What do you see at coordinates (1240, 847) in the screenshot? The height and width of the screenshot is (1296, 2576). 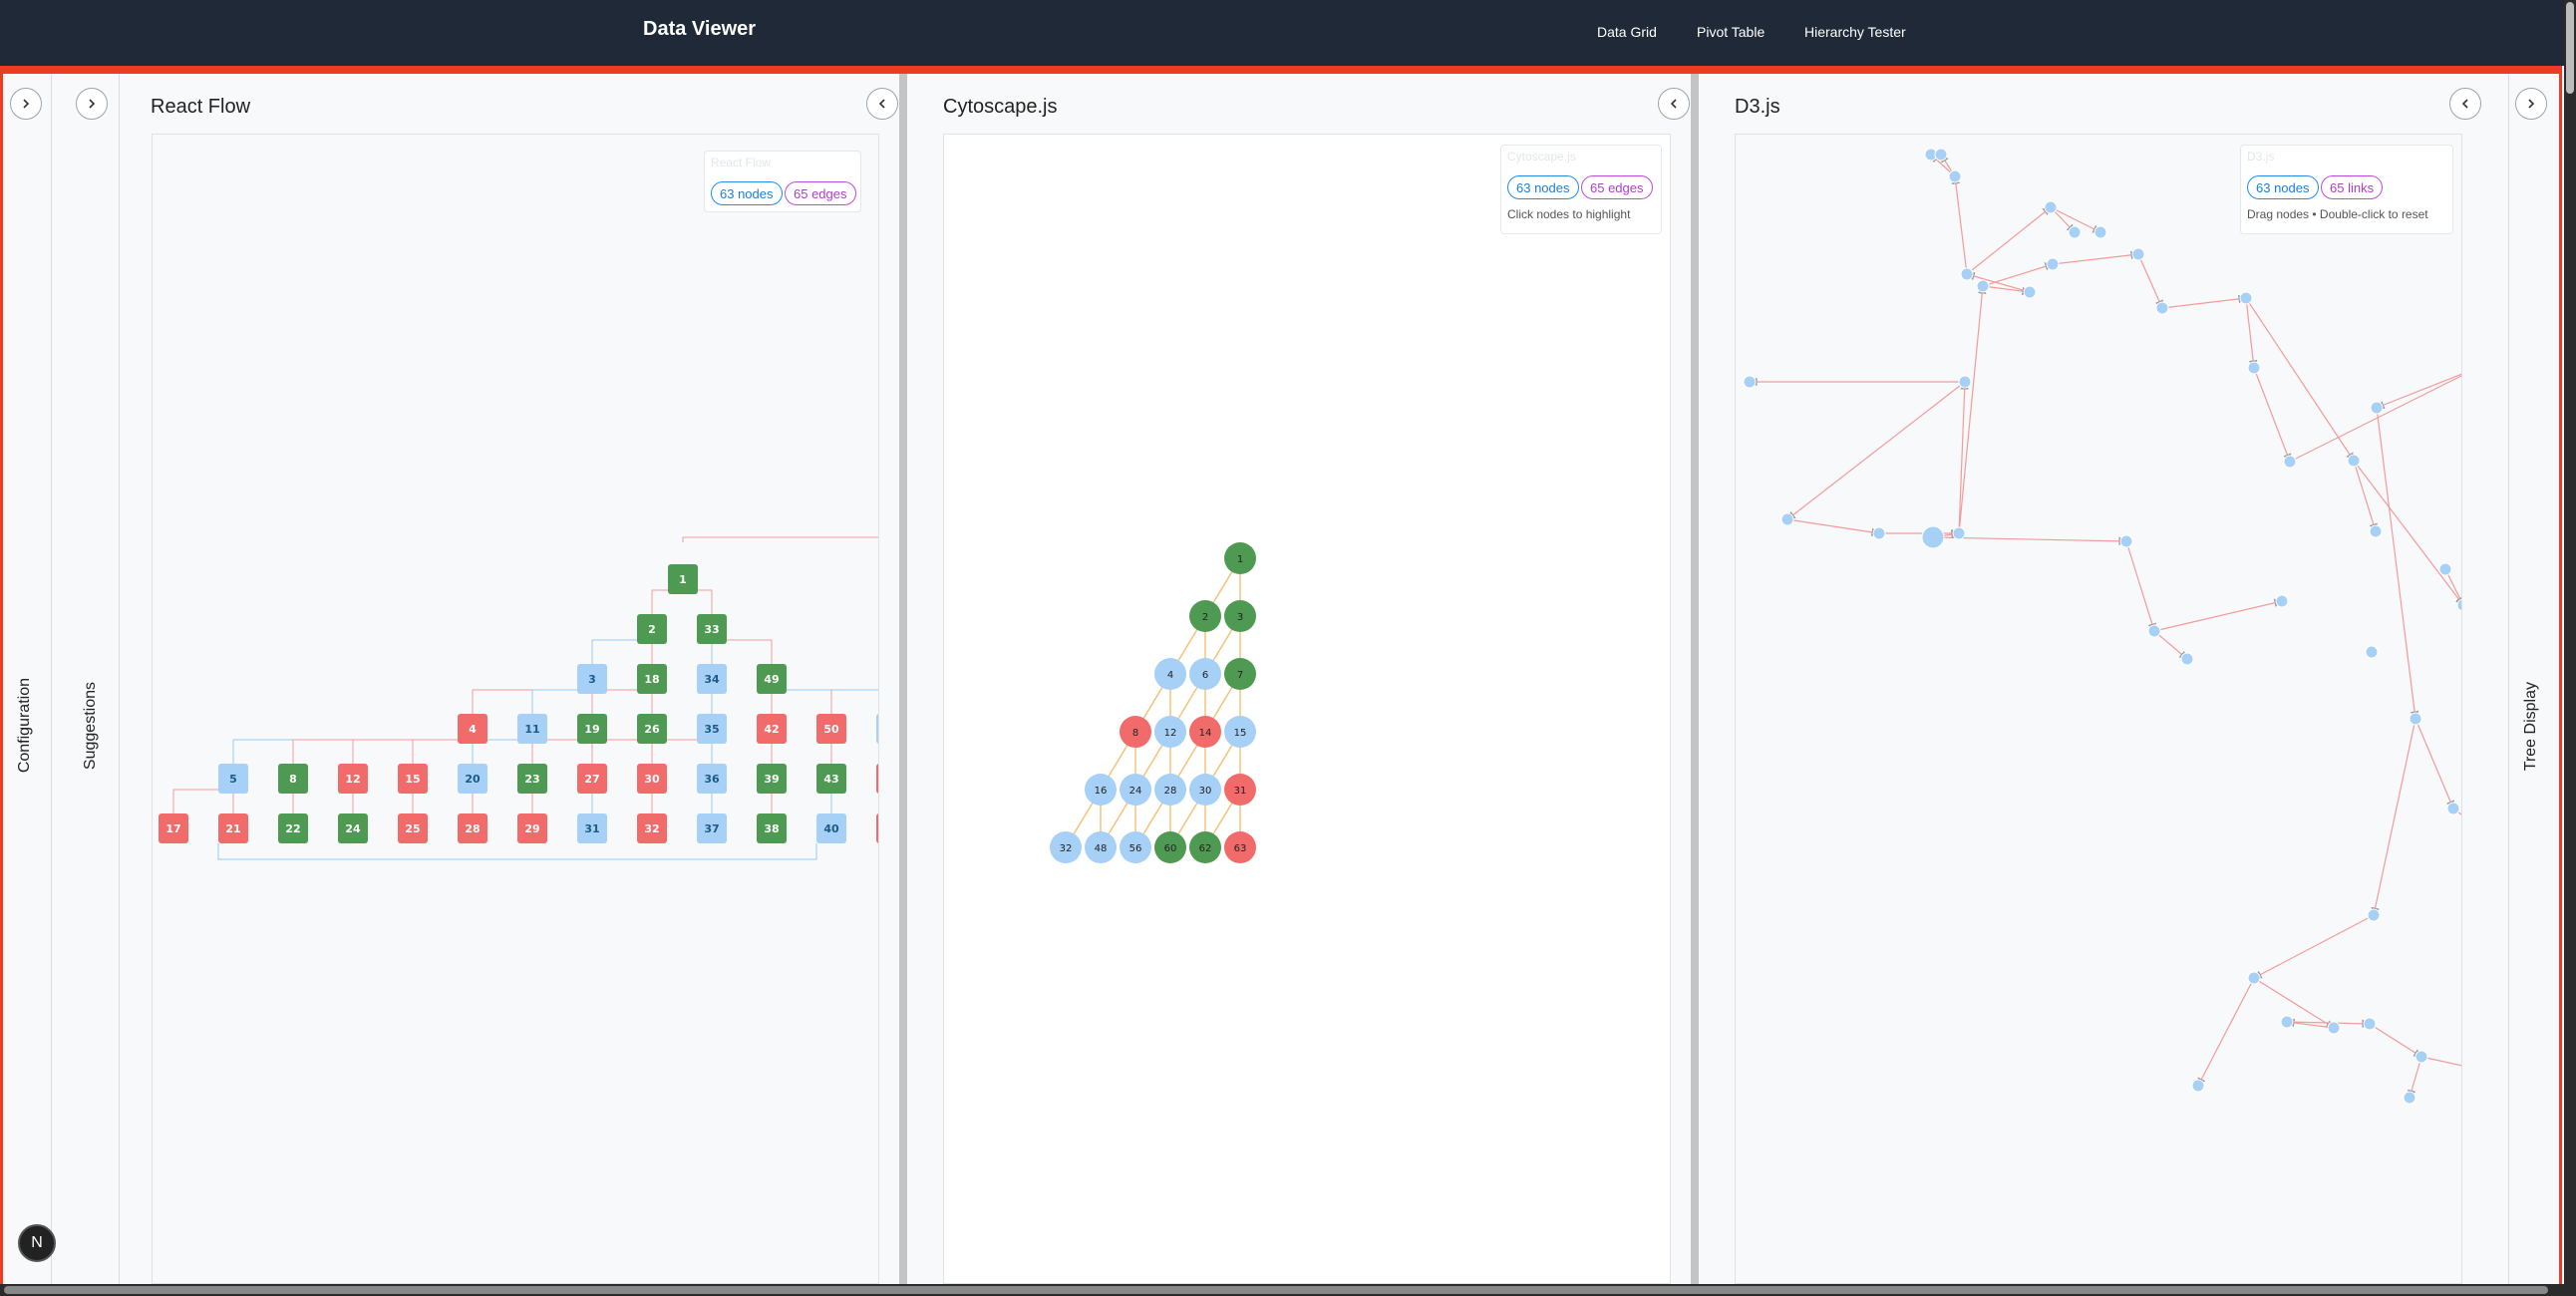 I see `graph-node: 63` at bounding box center [1240, 847].